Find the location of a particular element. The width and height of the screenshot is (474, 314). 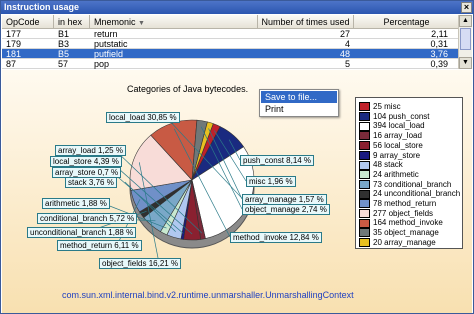

legend-label: 56 local_store is located at coordinates (398, 145).